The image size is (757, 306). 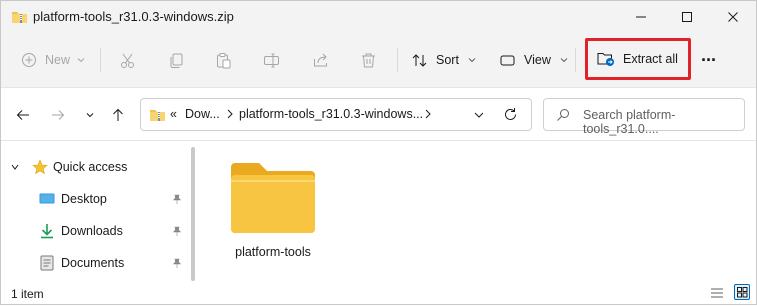 I want to click on recent-locations-button, so click(x=90, y=115).